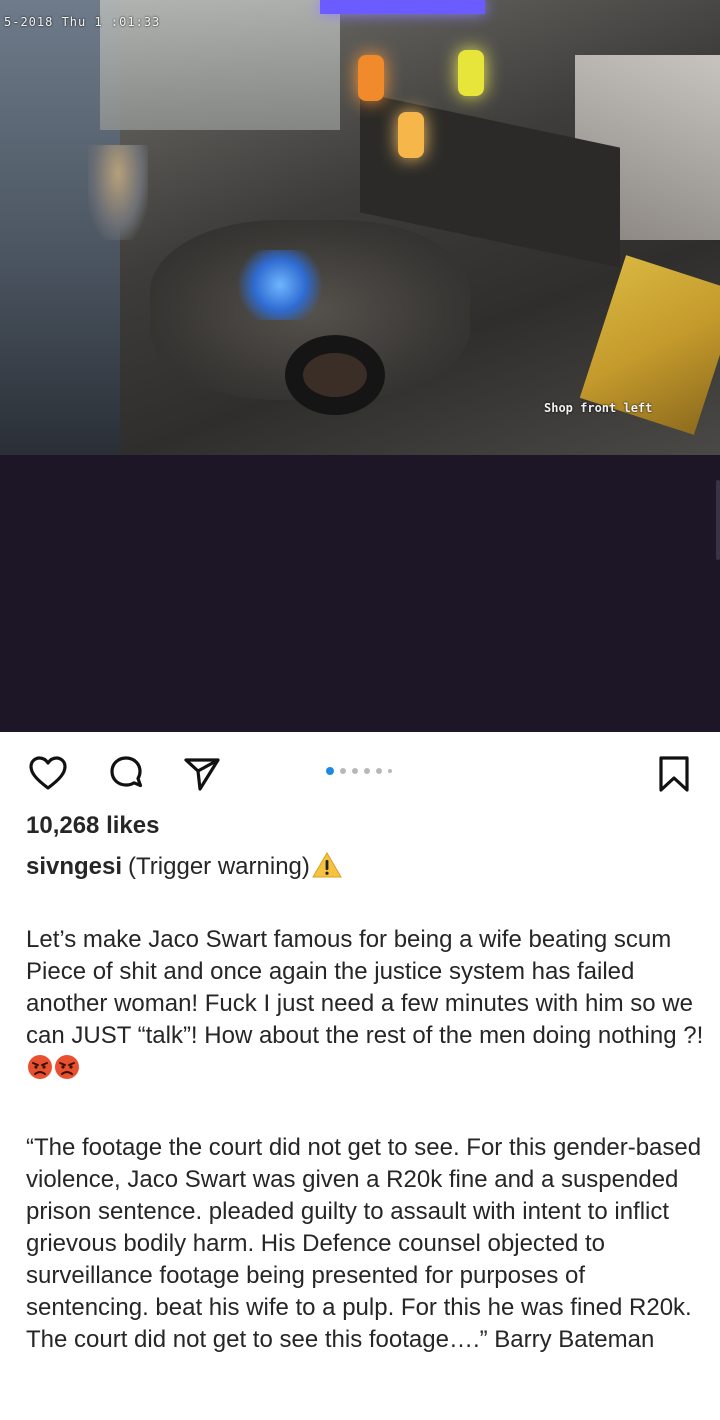  I want to click on comment-button, so click(126, 774).